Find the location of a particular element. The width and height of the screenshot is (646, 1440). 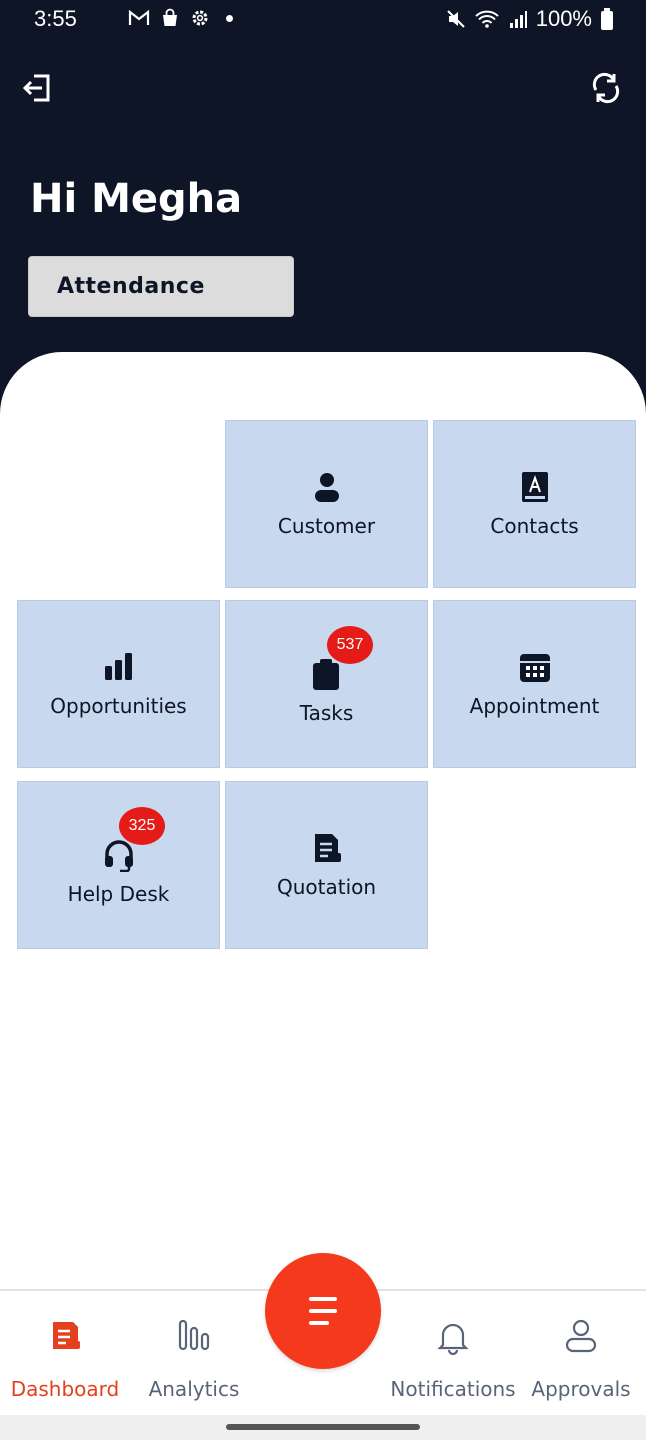

user-icon is located at coordinates (581, 1336).